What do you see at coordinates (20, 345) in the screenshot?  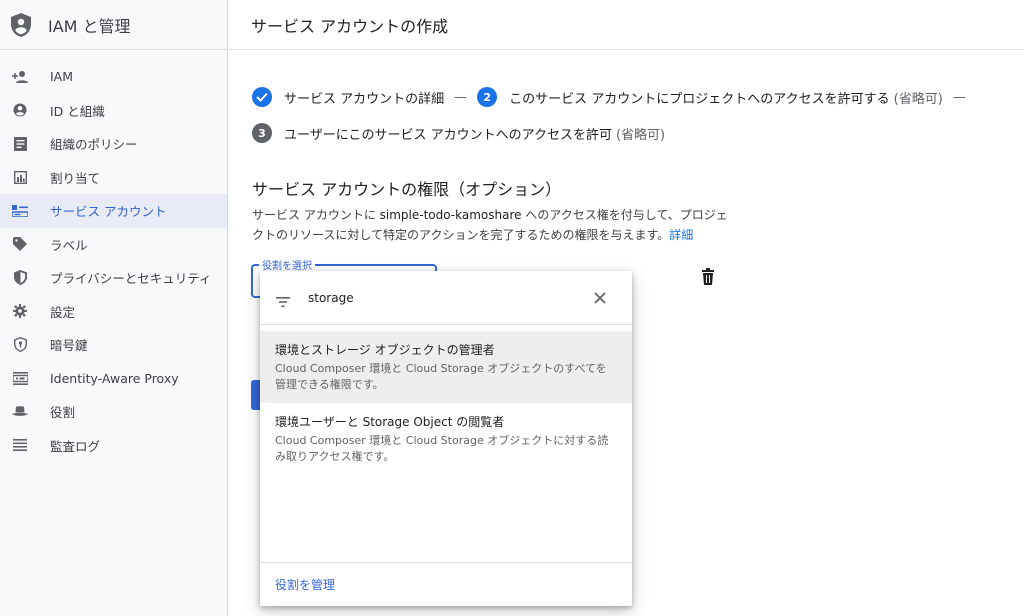 I see `key-shield-icon` at bounding box center [20, 345].